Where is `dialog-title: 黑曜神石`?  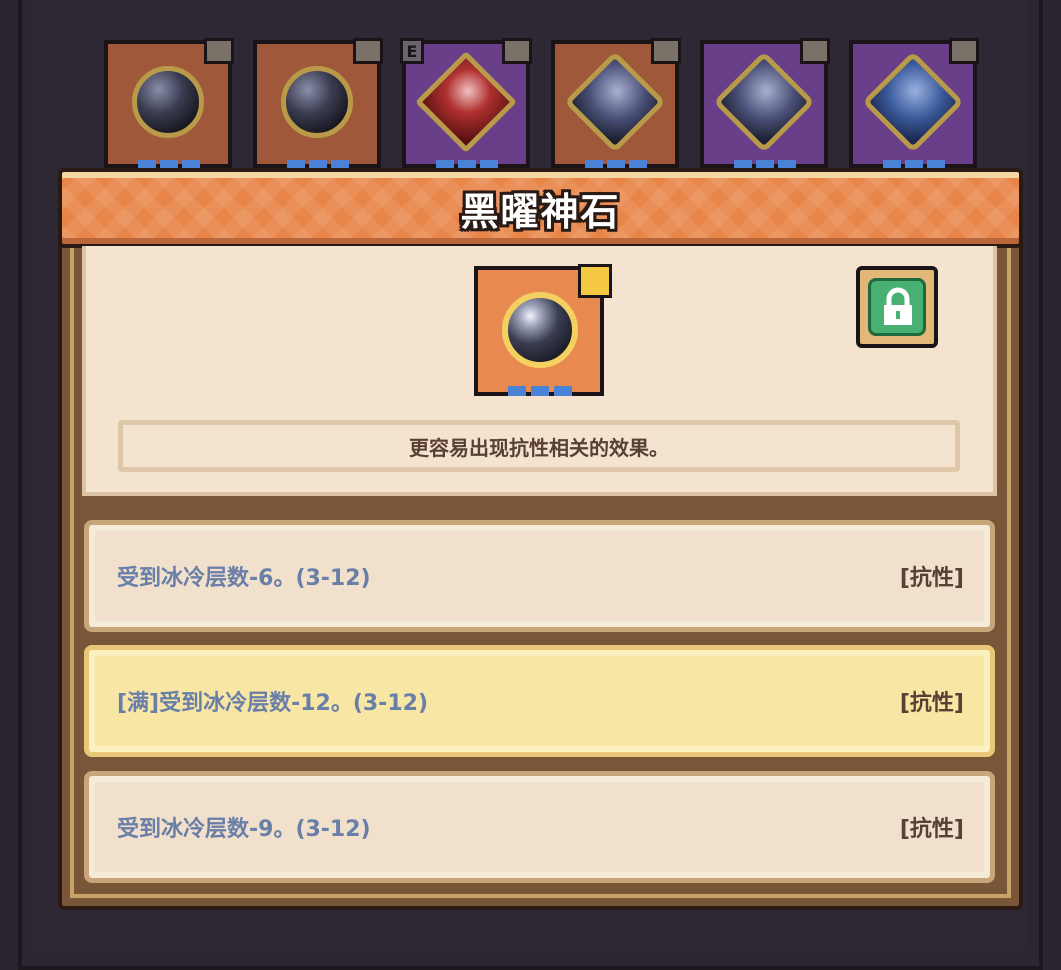 dialog-title: 黑曜神石 is located at coordinates (540, 212).